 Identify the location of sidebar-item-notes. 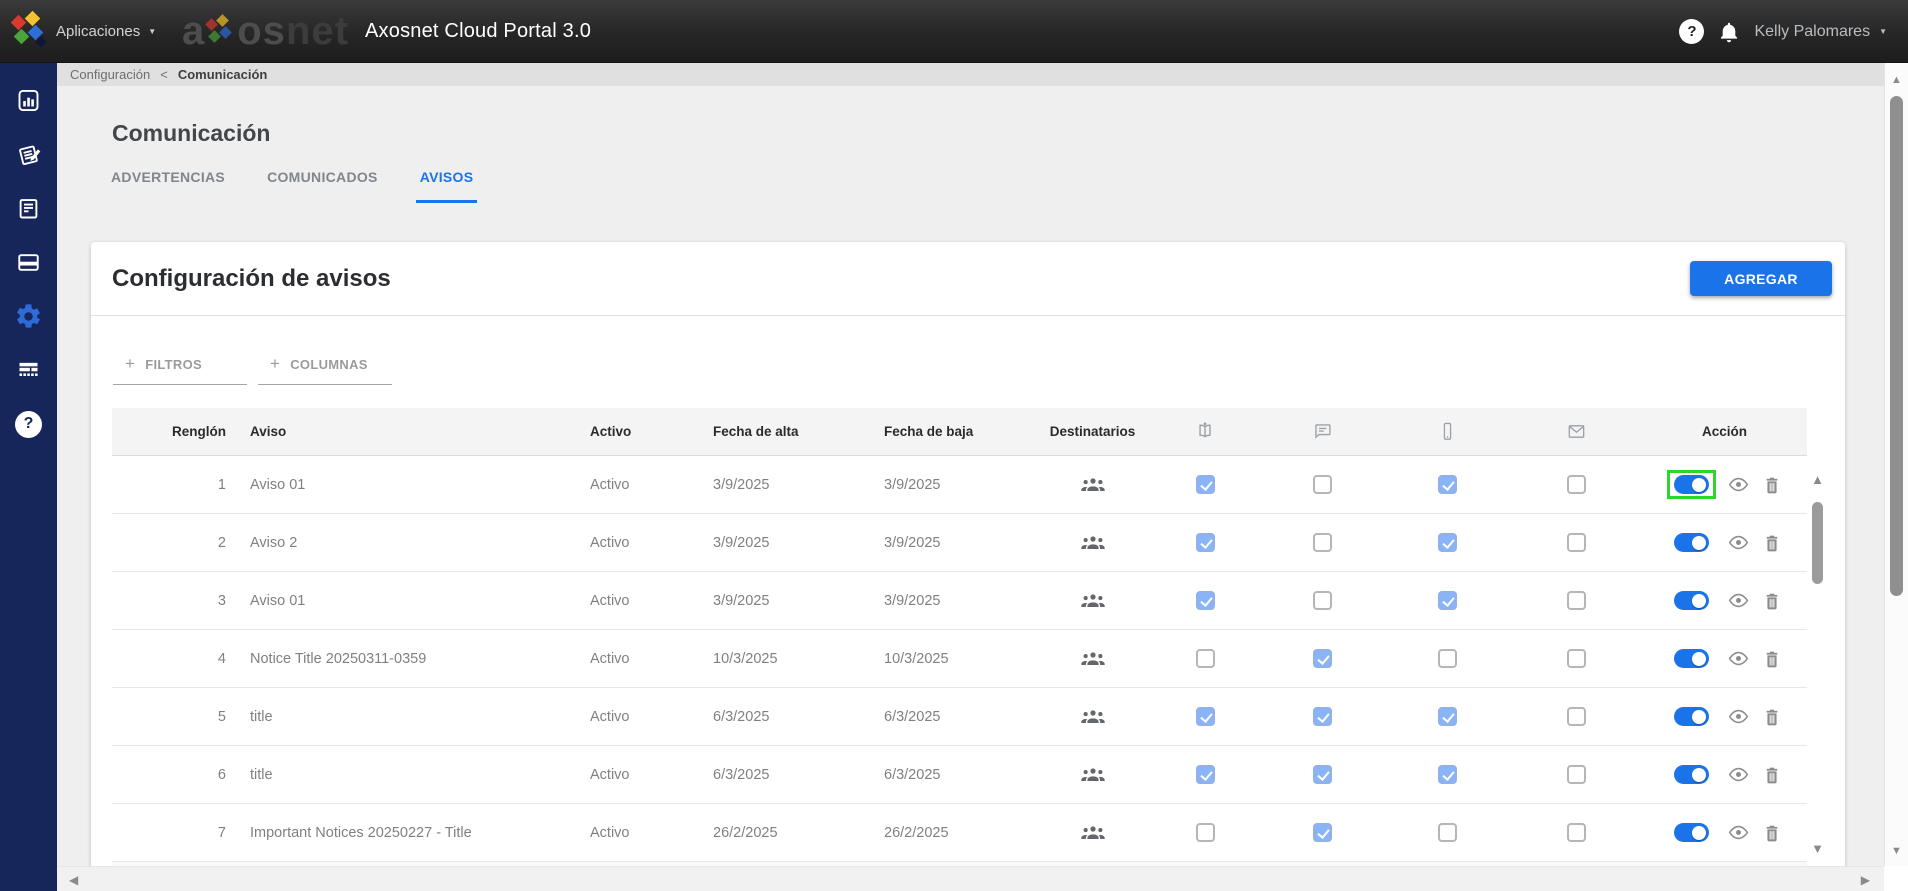
(28, 154).